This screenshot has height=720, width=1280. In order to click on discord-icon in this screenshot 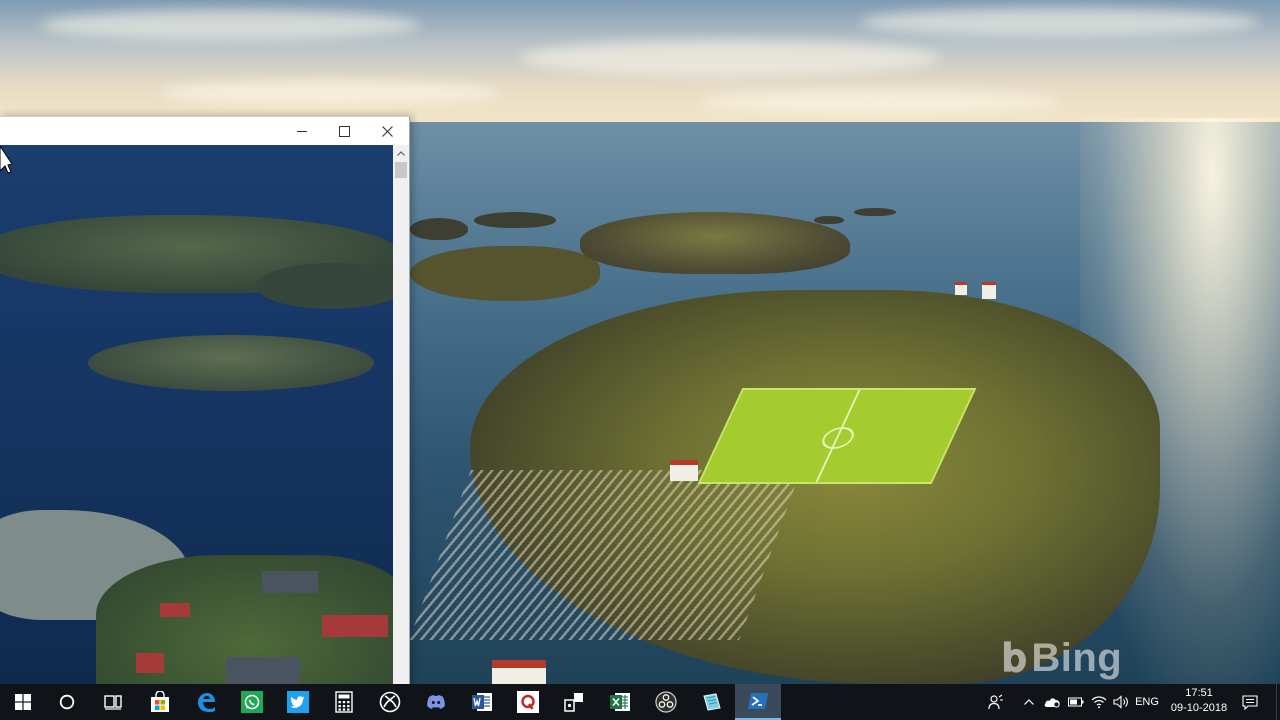, I will do `click(436, 702)`.